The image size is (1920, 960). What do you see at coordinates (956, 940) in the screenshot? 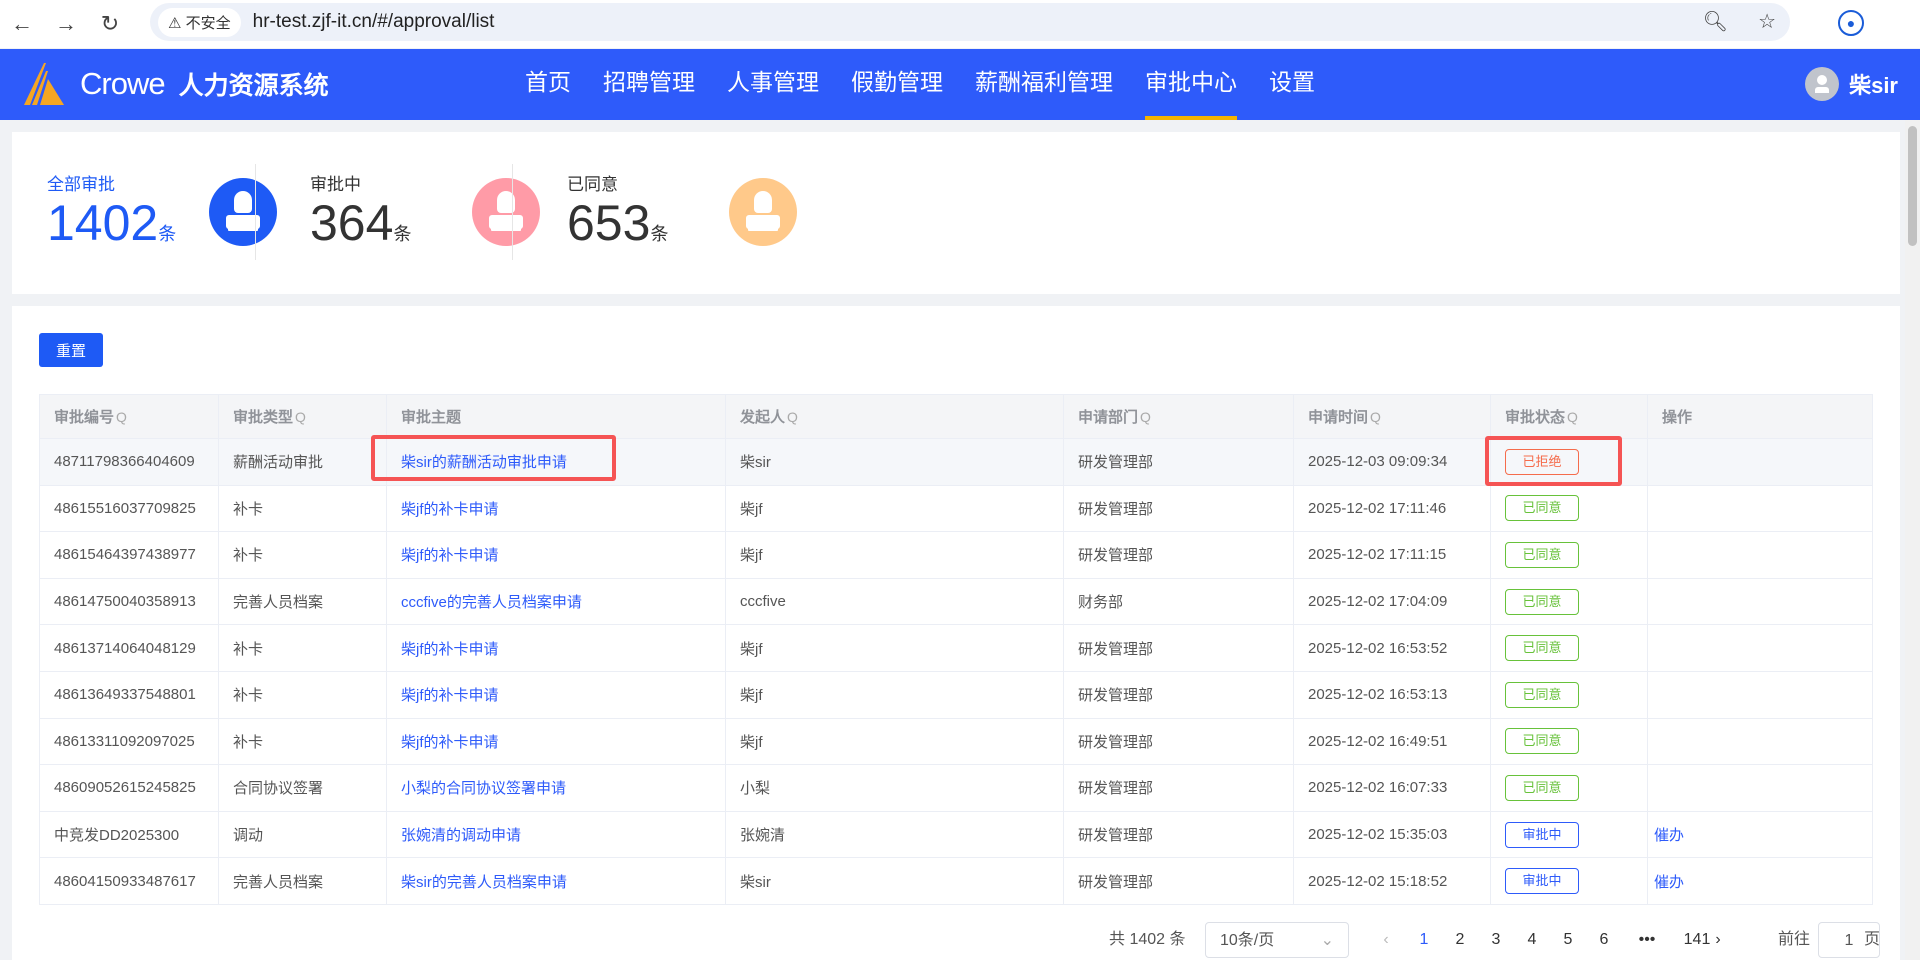
I see `pagination: 共 1402 条 10条/页 ⌄ ‹ 1 2 3 4 5 6 ••• 141 › 前往 1 页` at bounding box center [956, 940].